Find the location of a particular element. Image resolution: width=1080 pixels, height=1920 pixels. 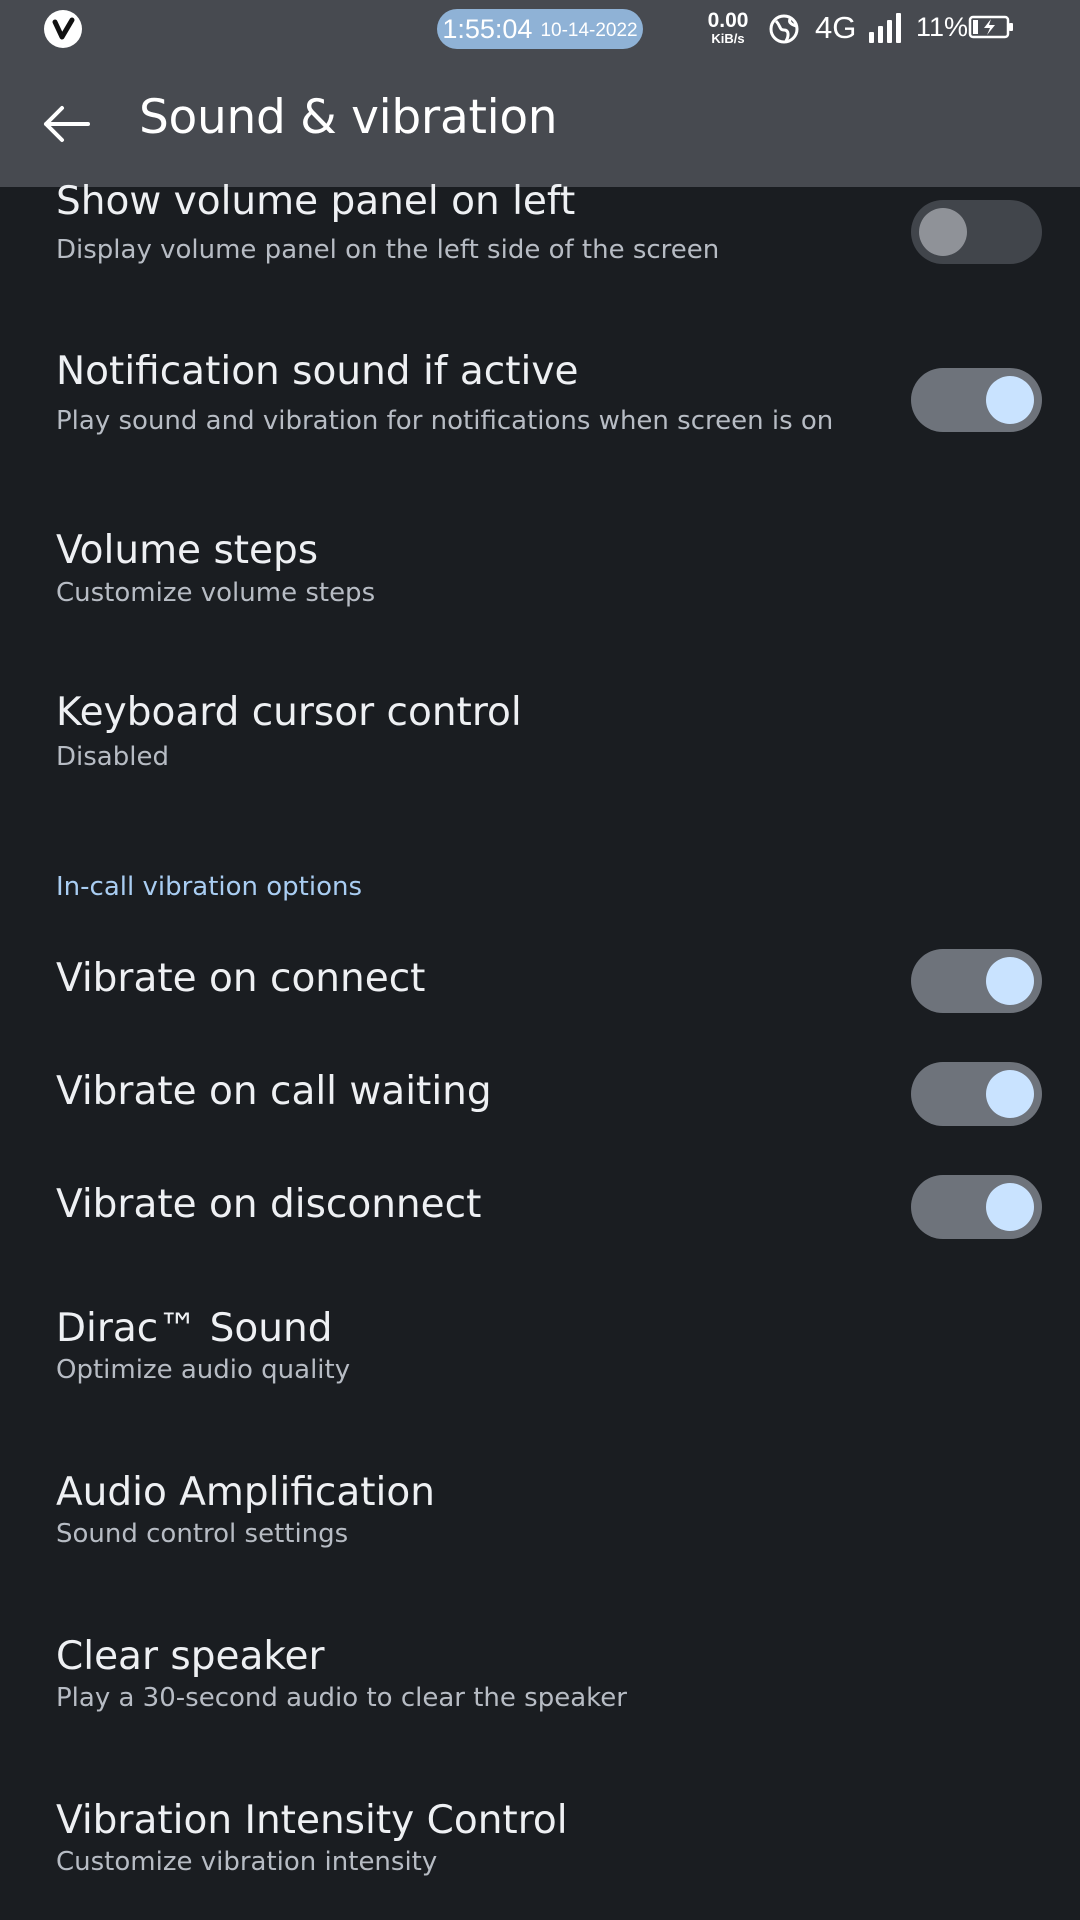

network-speed-value: 0.00 is located at coordinates (728, 20).